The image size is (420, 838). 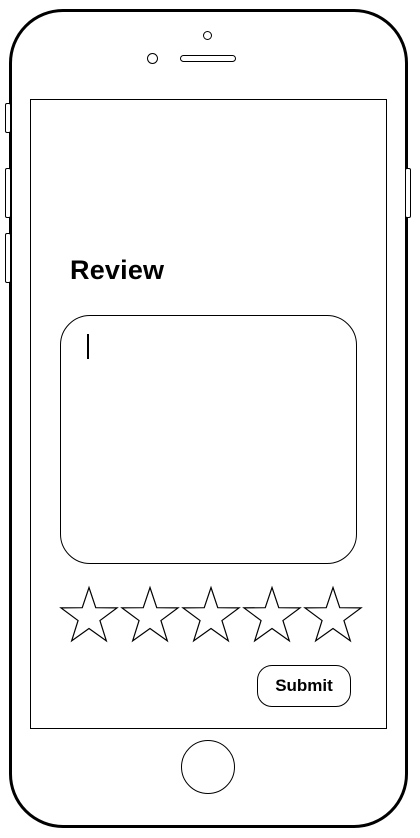 I want to click on page-title: Review, so click(x=117, y=270).